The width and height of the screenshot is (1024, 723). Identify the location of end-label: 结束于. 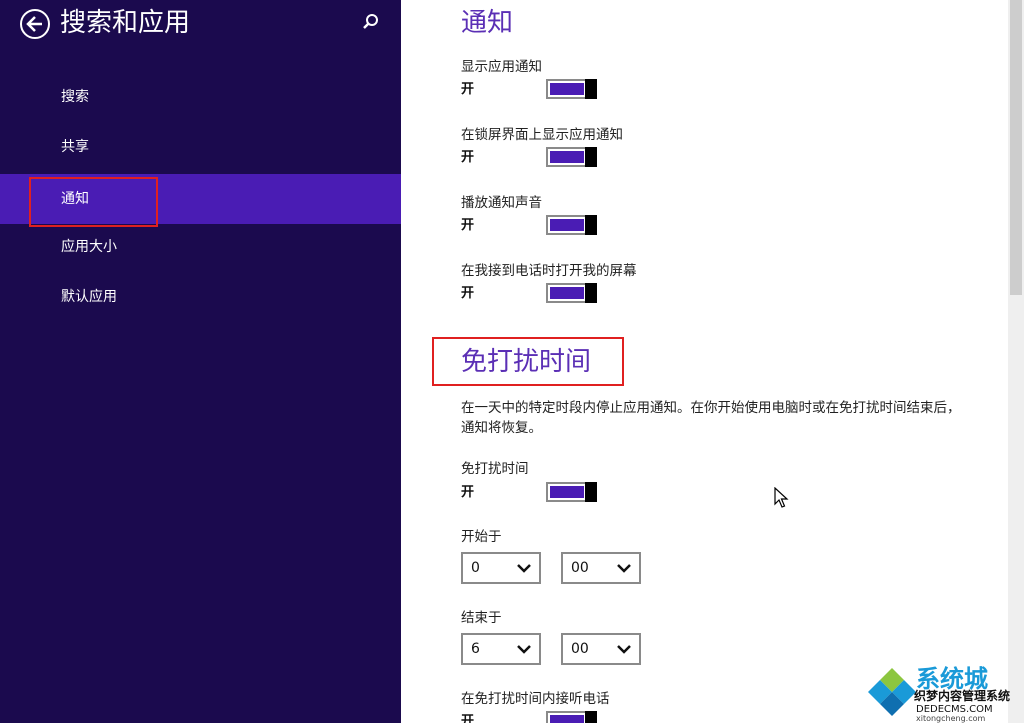
(481, 618).